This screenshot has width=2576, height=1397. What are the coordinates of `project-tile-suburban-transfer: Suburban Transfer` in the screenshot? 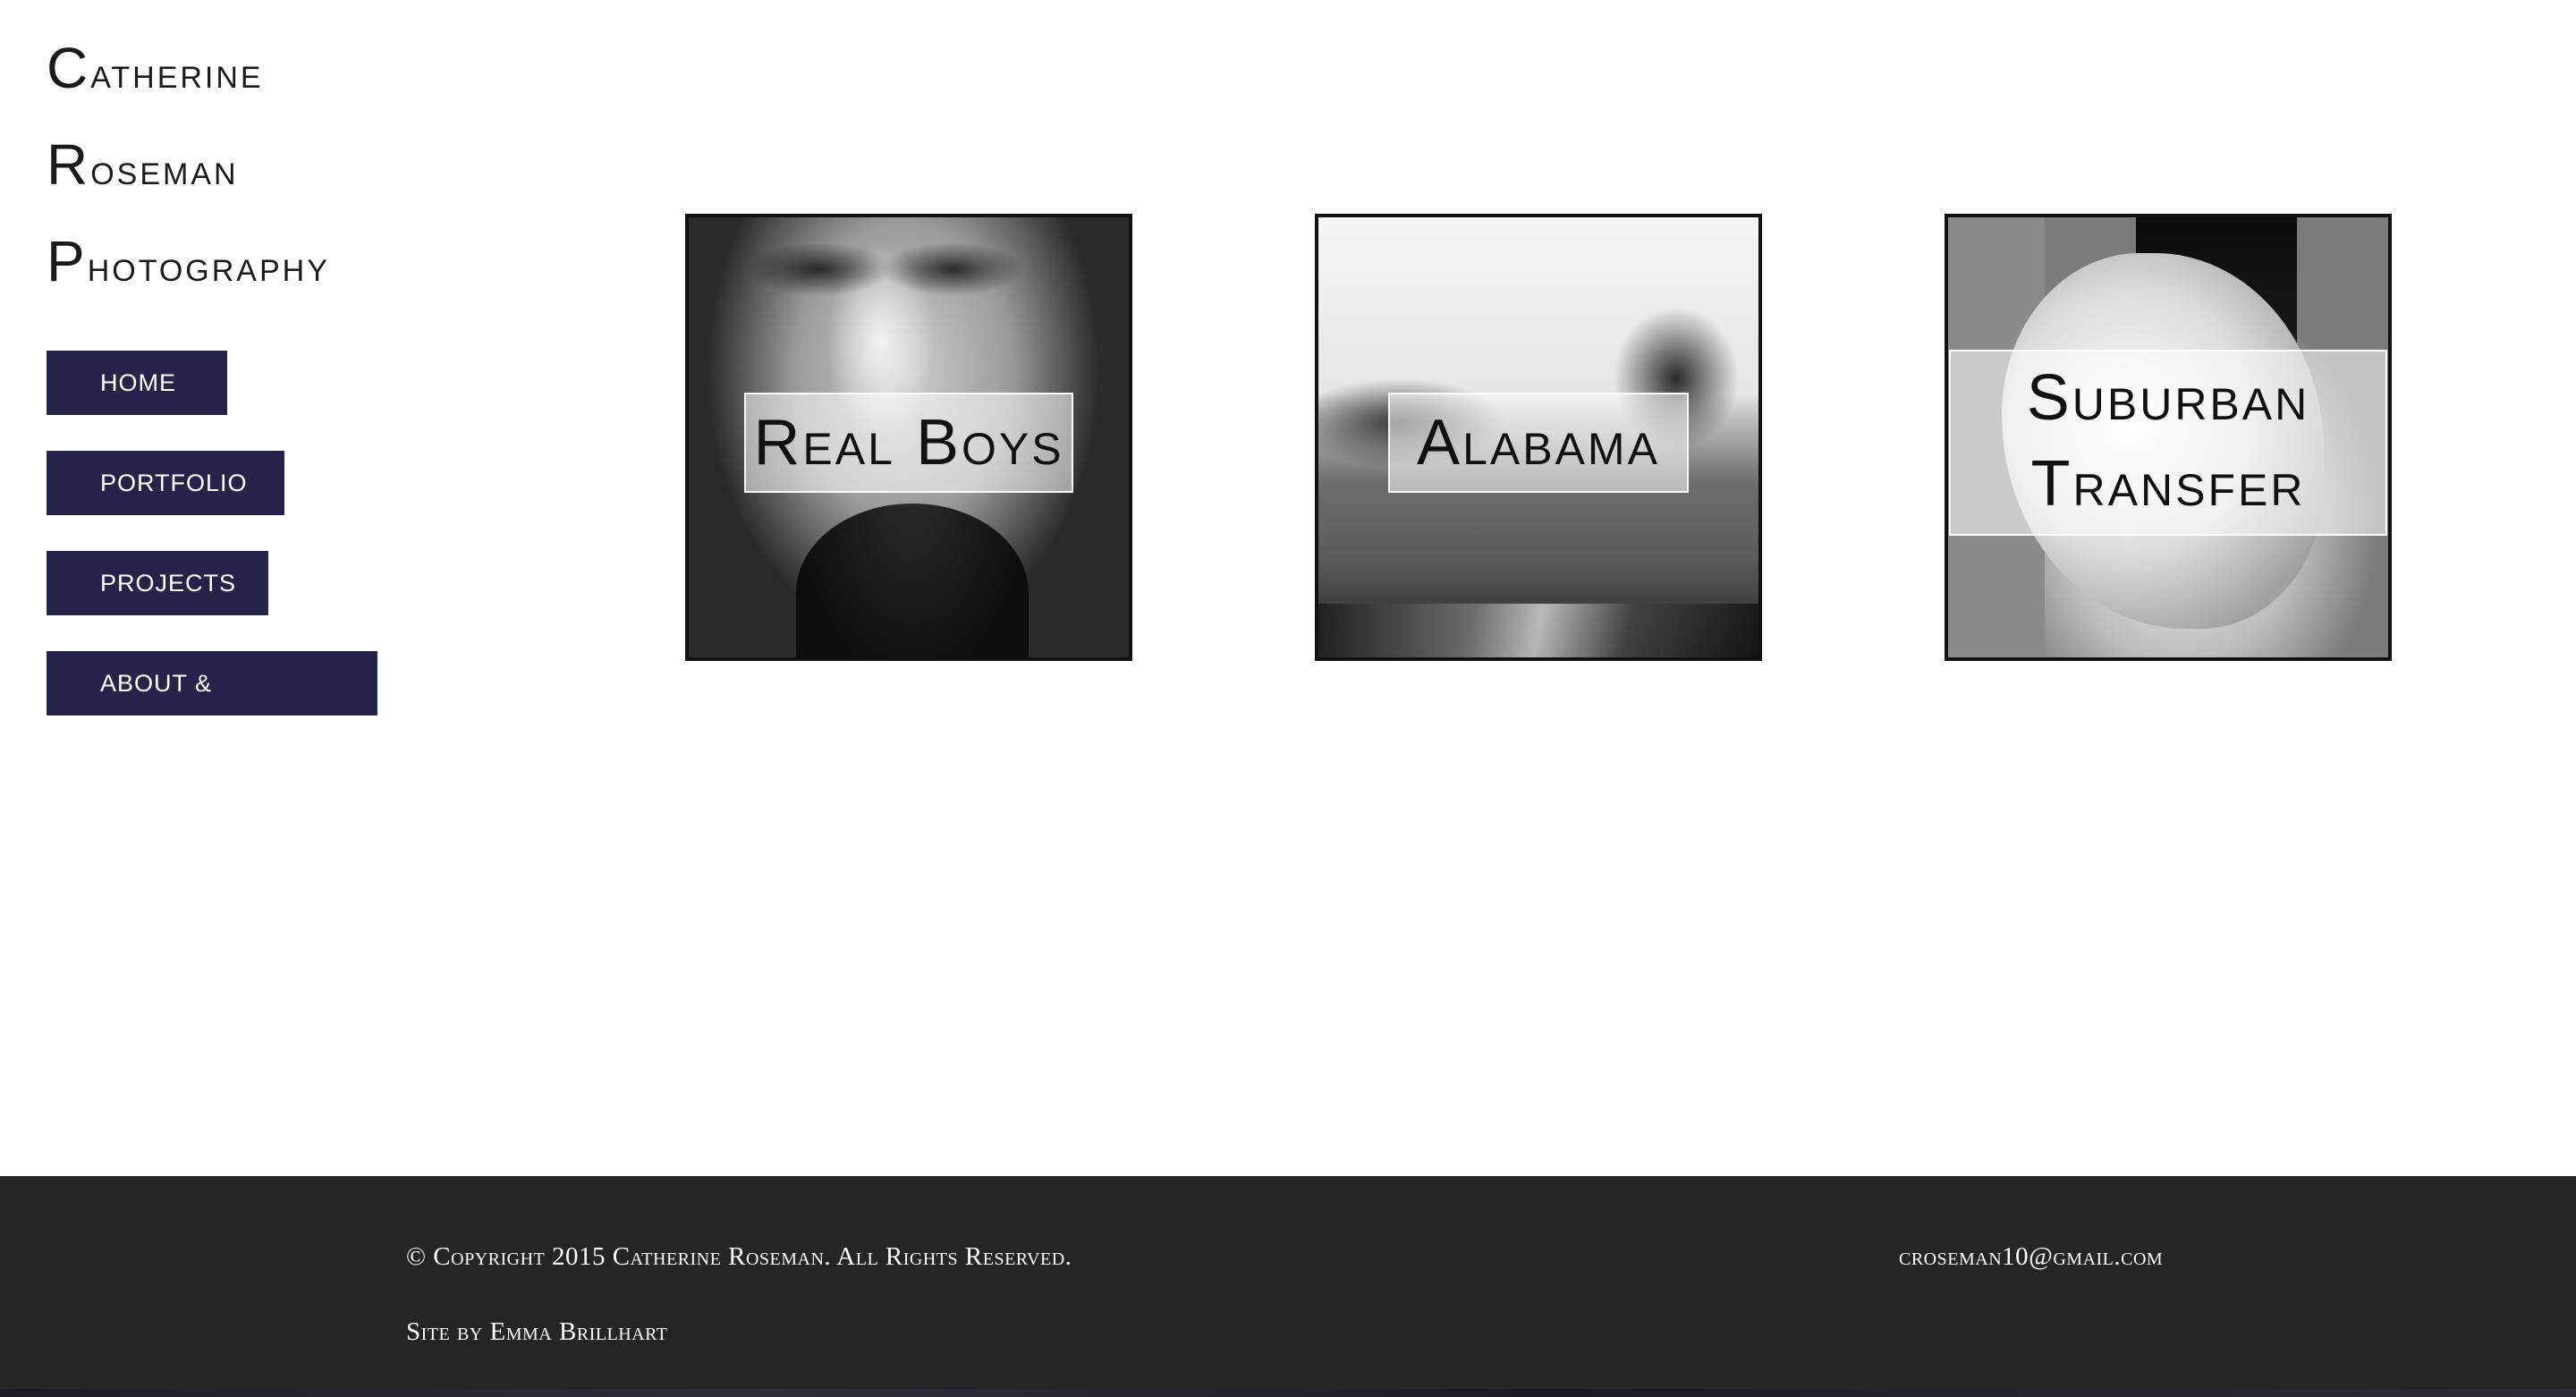 It's located at (2168, 438).